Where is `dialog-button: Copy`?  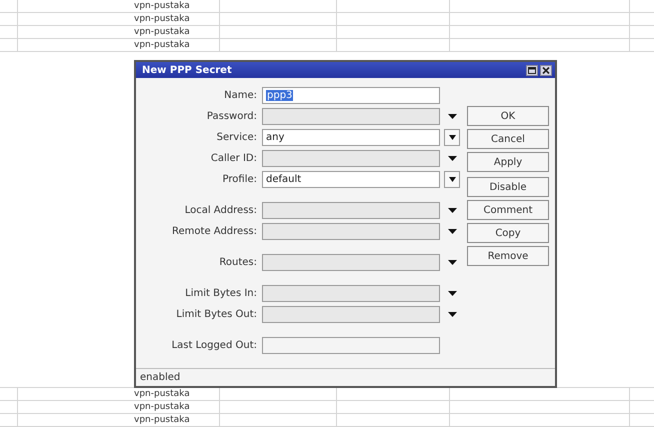 dialog-button: Copy is located at coordinates (508, 233).